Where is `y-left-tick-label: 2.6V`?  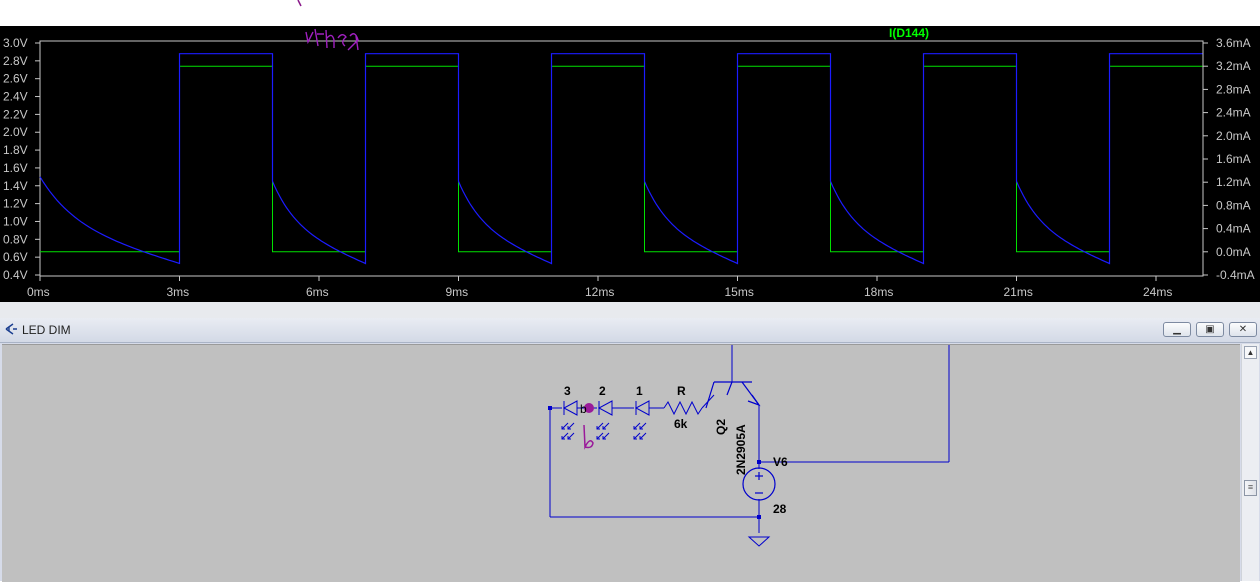
y-left-tick-label: 2.6V is located at coordinates (15, 79).